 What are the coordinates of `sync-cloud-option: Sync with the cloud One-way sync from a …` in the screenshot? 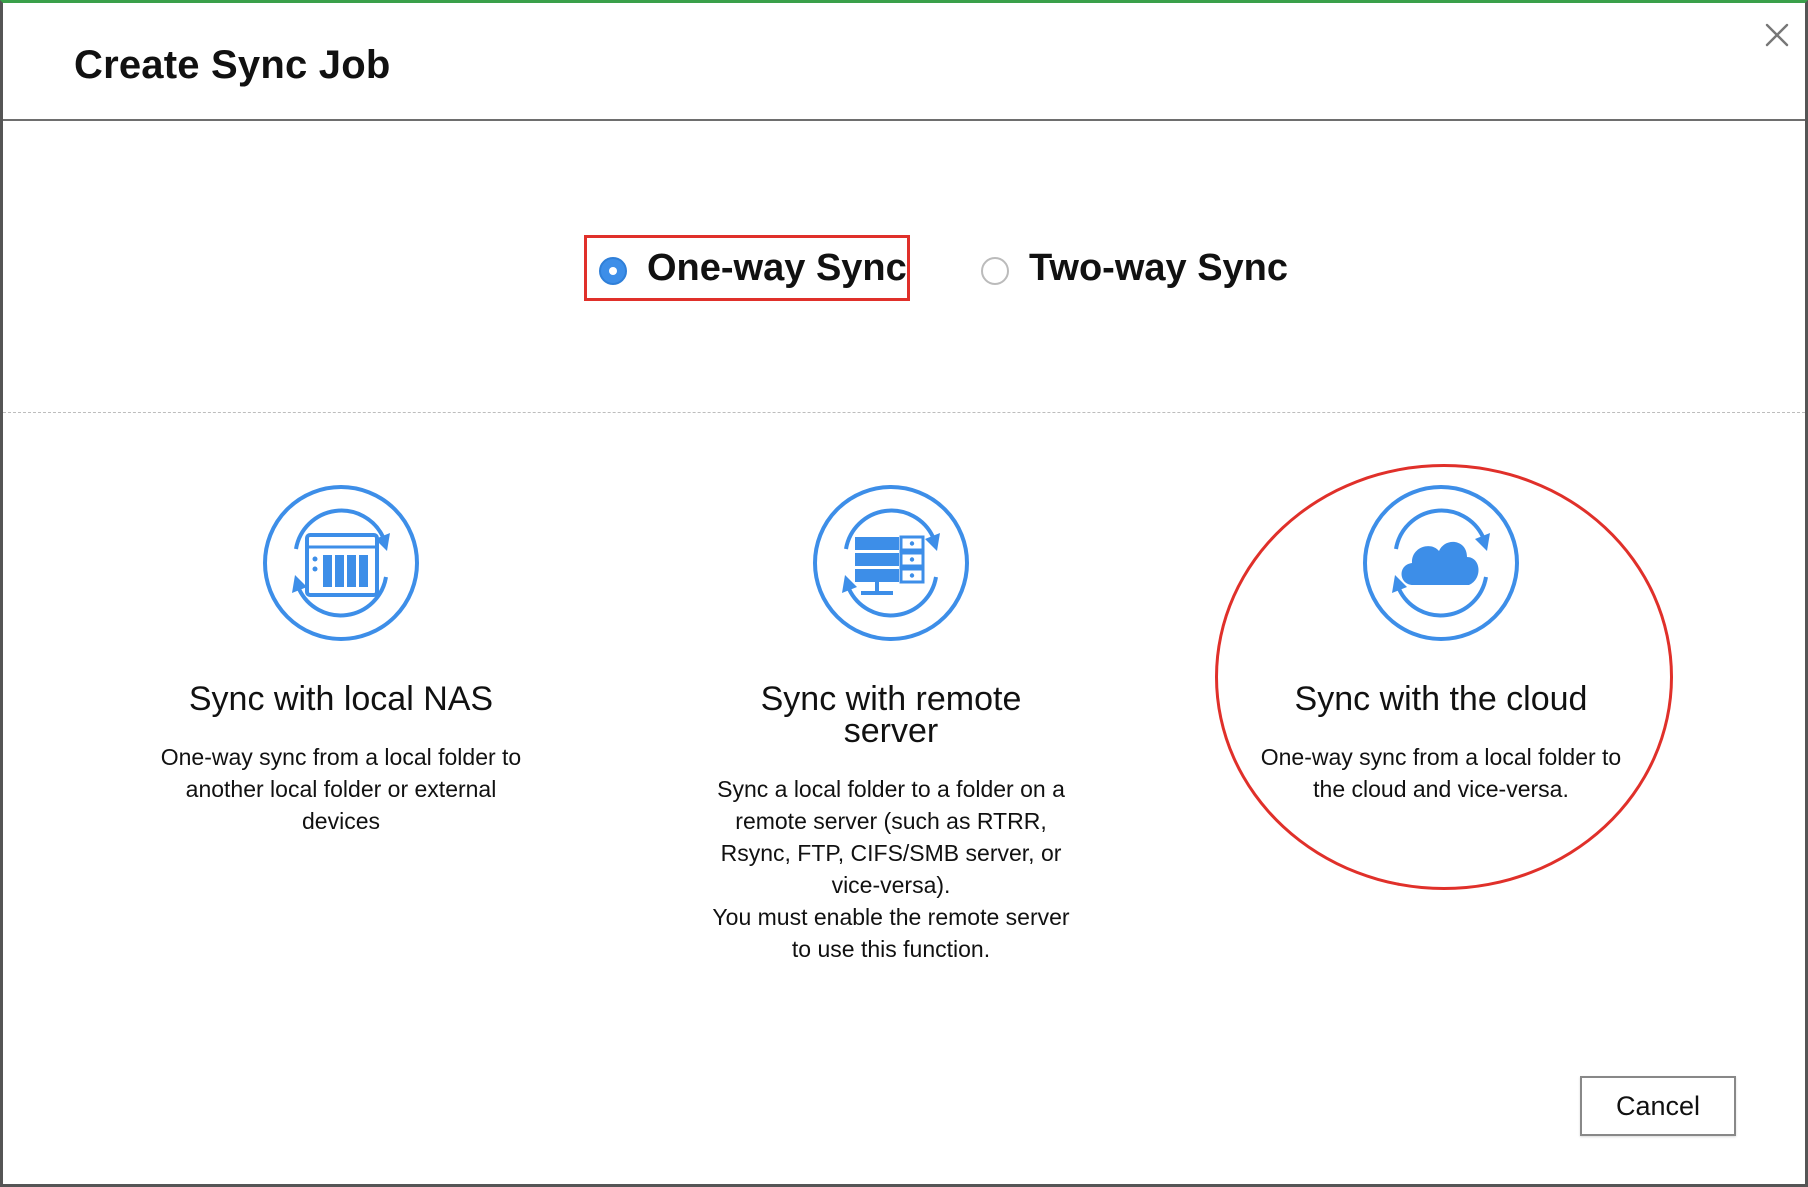 It's located at (1441, 643).